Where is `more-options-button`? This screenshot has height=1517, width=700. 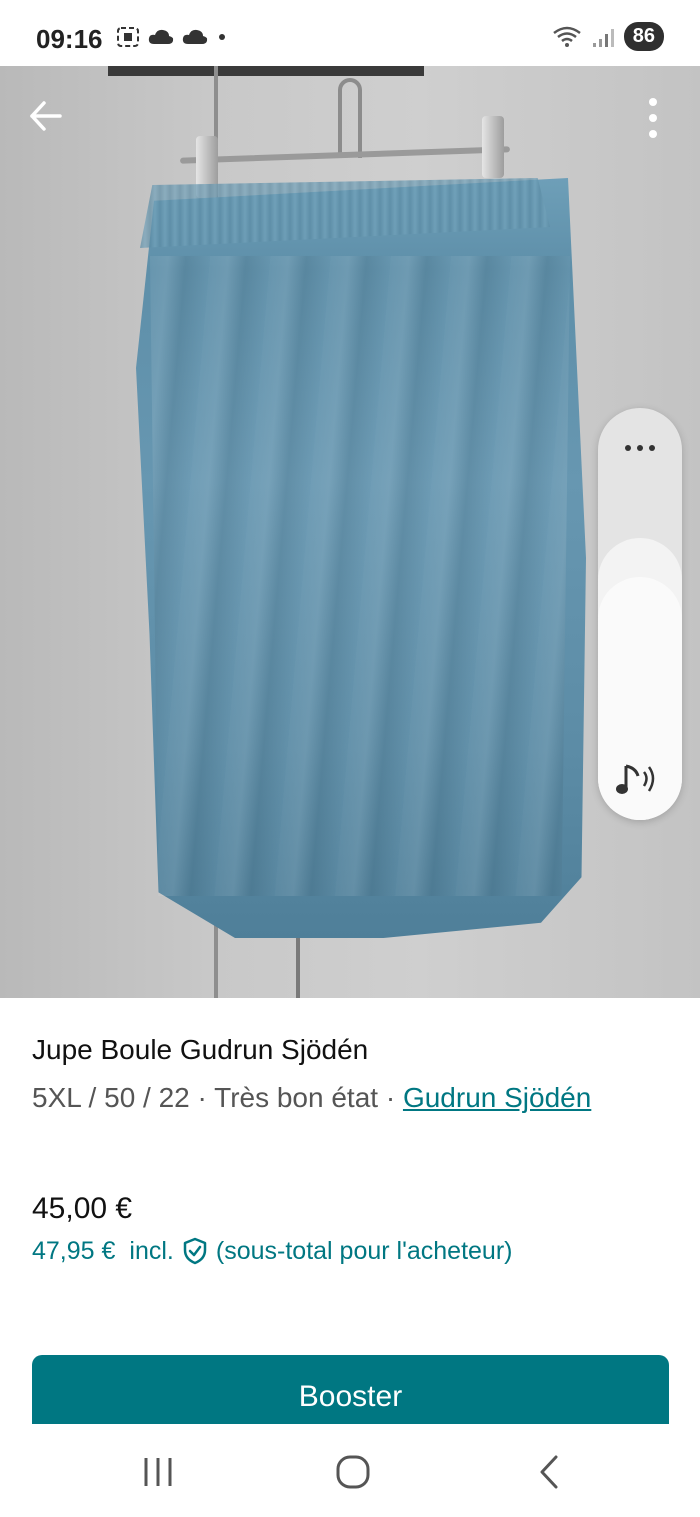 more-options-button is located at coordinates (653, 119).